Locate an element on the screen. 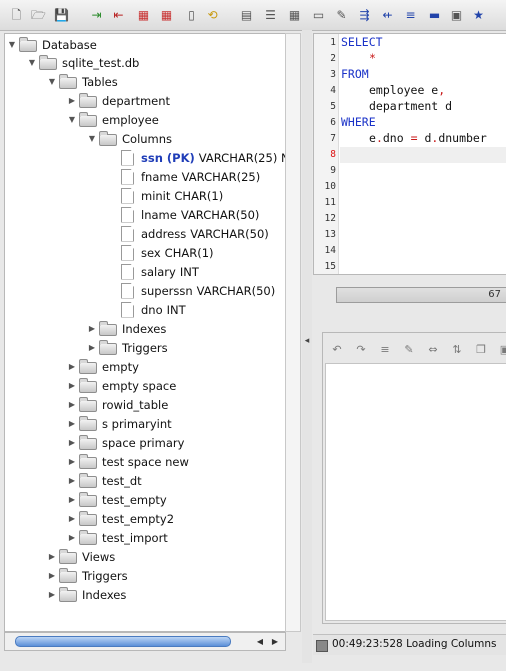 This screenshot has height=671, width=506. tree-node-label: test_empty is located at coordinates (134, 499).